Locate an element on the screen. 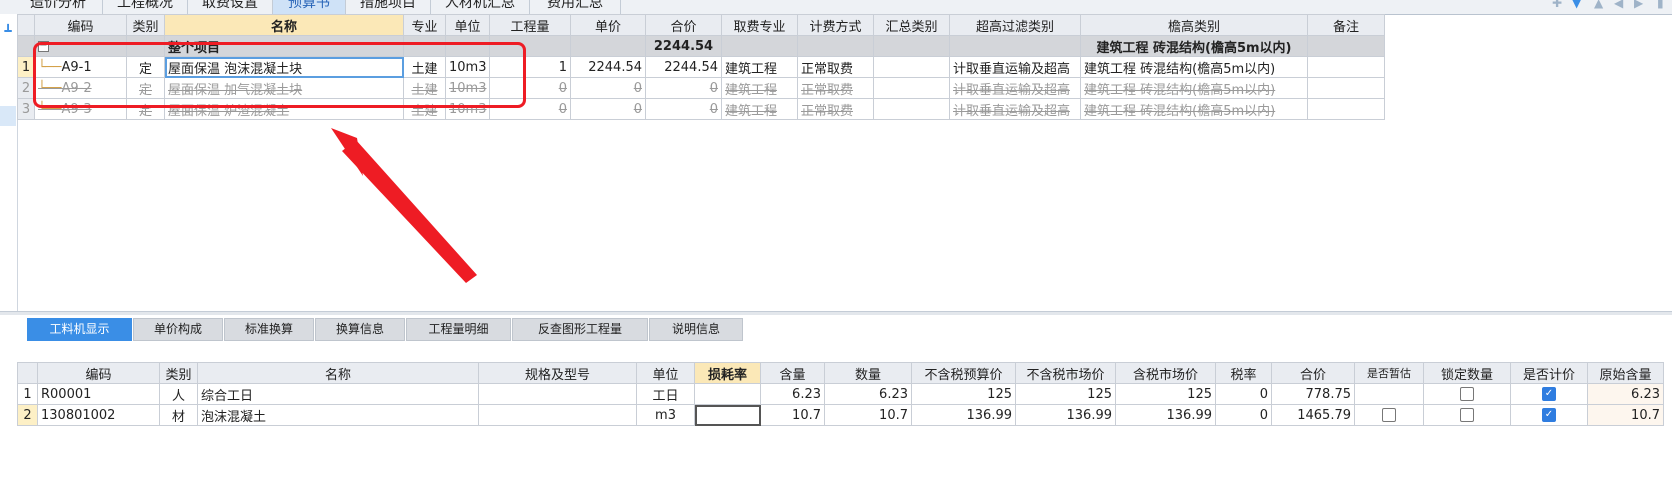  annotation-arrow-shaft is located at coordinates (409, 211).